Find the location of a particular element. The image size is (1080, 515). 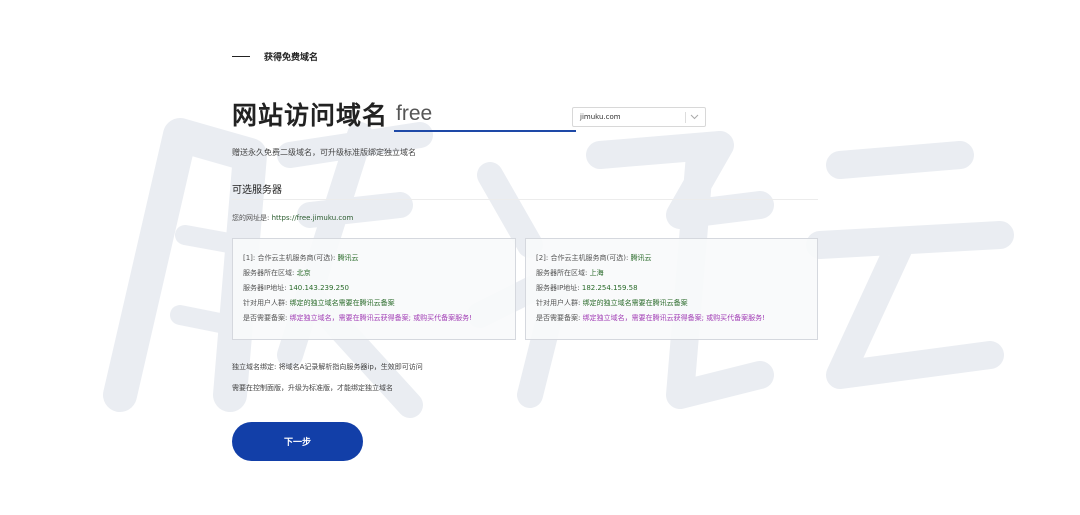

provider-label: [2]: 合作云主机服务商(可选): is located at coordinates (582, 258).